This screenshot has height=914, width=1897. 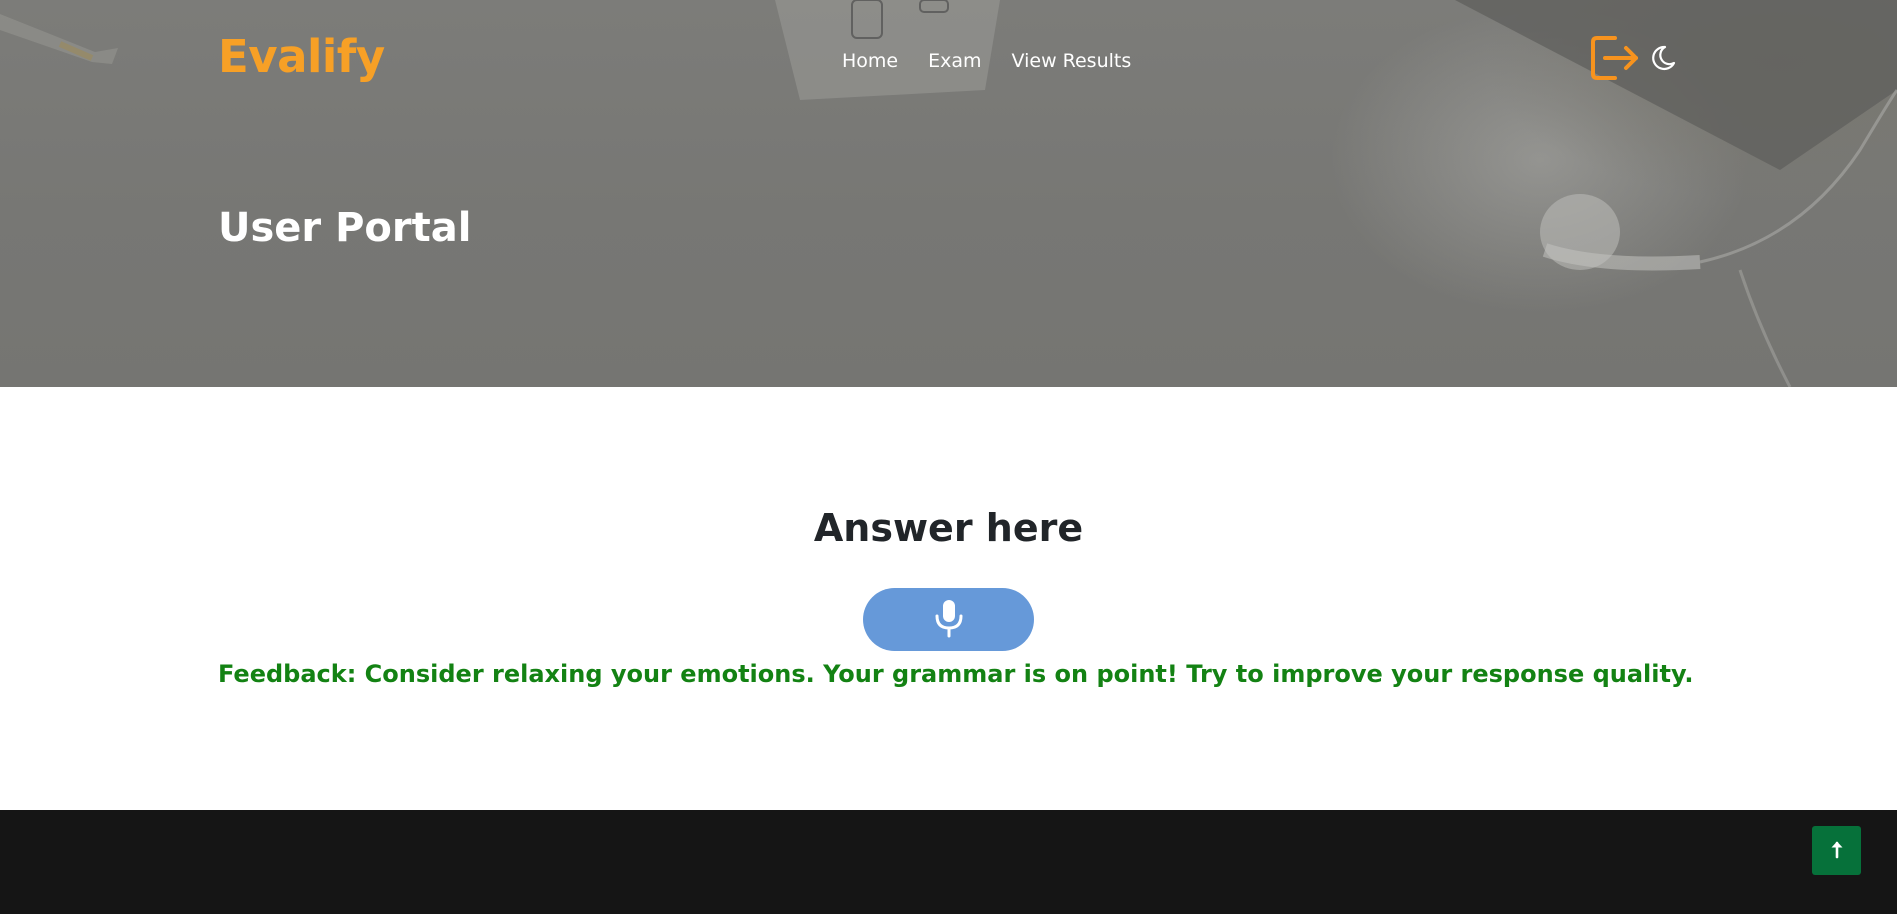 What do you see at coordinates (1663, 58) in the screenshot?
I see `moon-icon` at bounding box center [1663, 58].